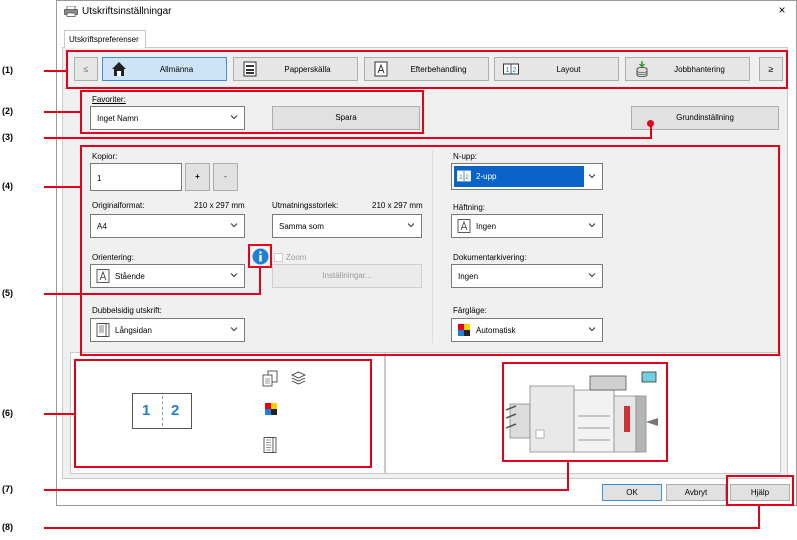 The image size is (797, 540). I want to click on callout-label-6: (6), so click(7, 413).